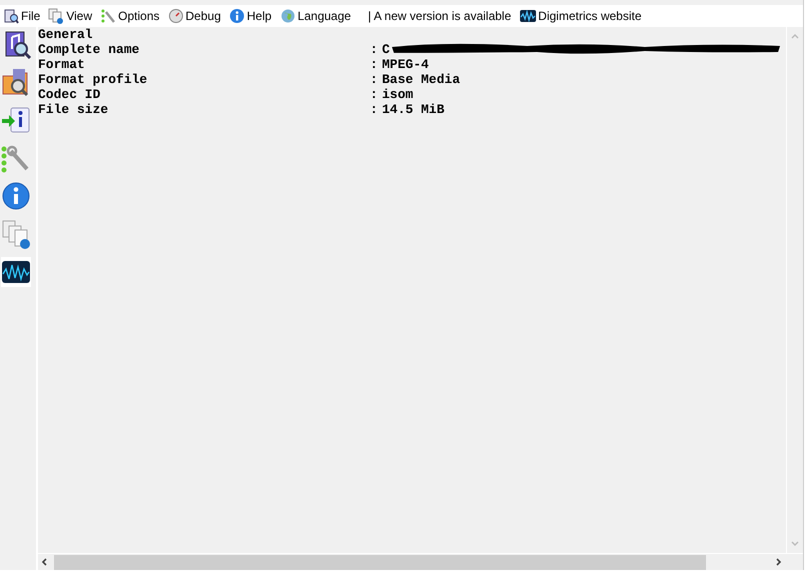  I want to click on globe-icon, so click(288, 16).